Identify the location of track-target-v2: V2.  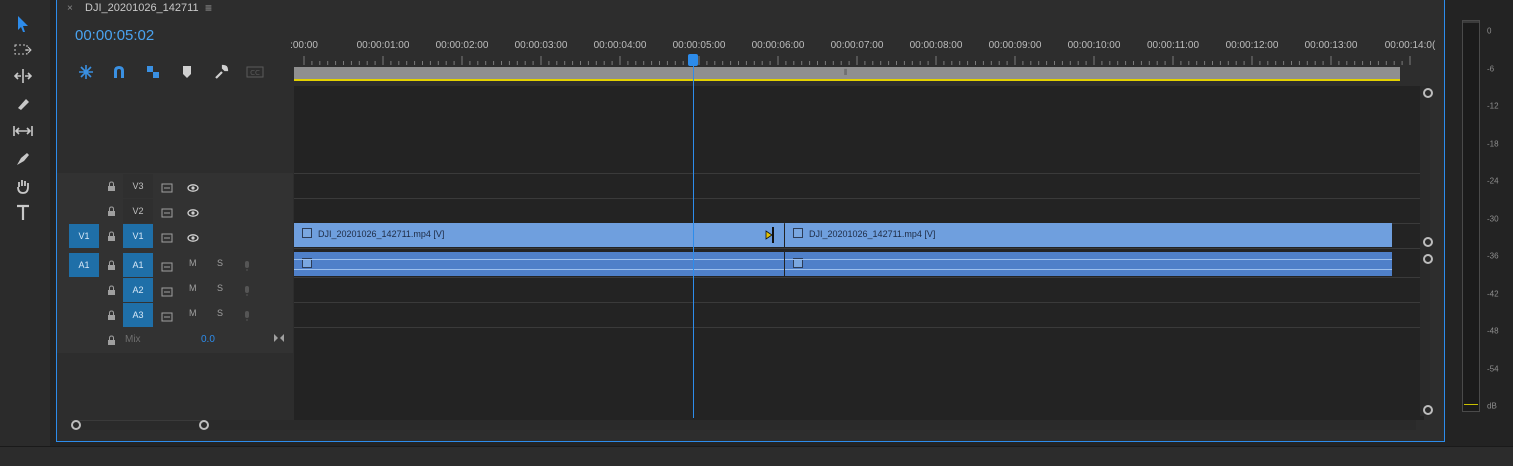
(138, 211).